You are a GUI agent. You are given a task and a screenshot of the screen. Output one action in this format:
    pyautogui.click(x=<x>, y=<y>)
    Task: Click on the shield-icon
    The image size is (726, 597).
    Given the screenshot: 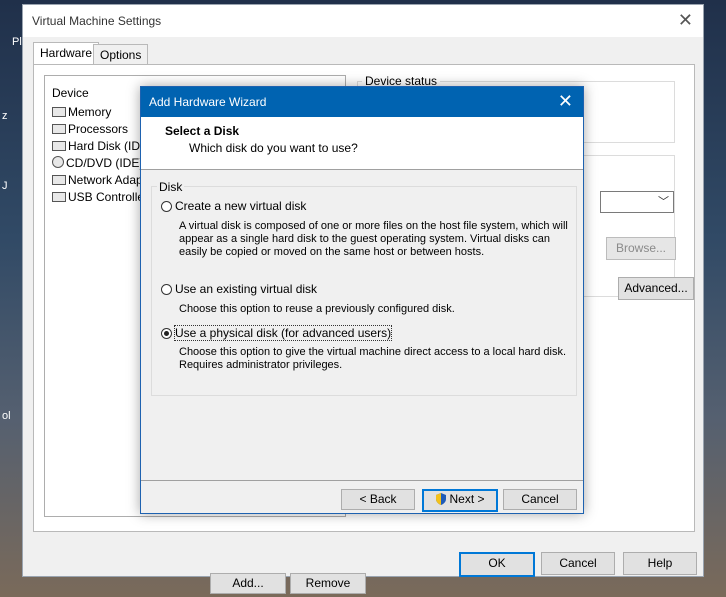 What is the action you would take?
    pyautogui.click(x=441, y=499)
    